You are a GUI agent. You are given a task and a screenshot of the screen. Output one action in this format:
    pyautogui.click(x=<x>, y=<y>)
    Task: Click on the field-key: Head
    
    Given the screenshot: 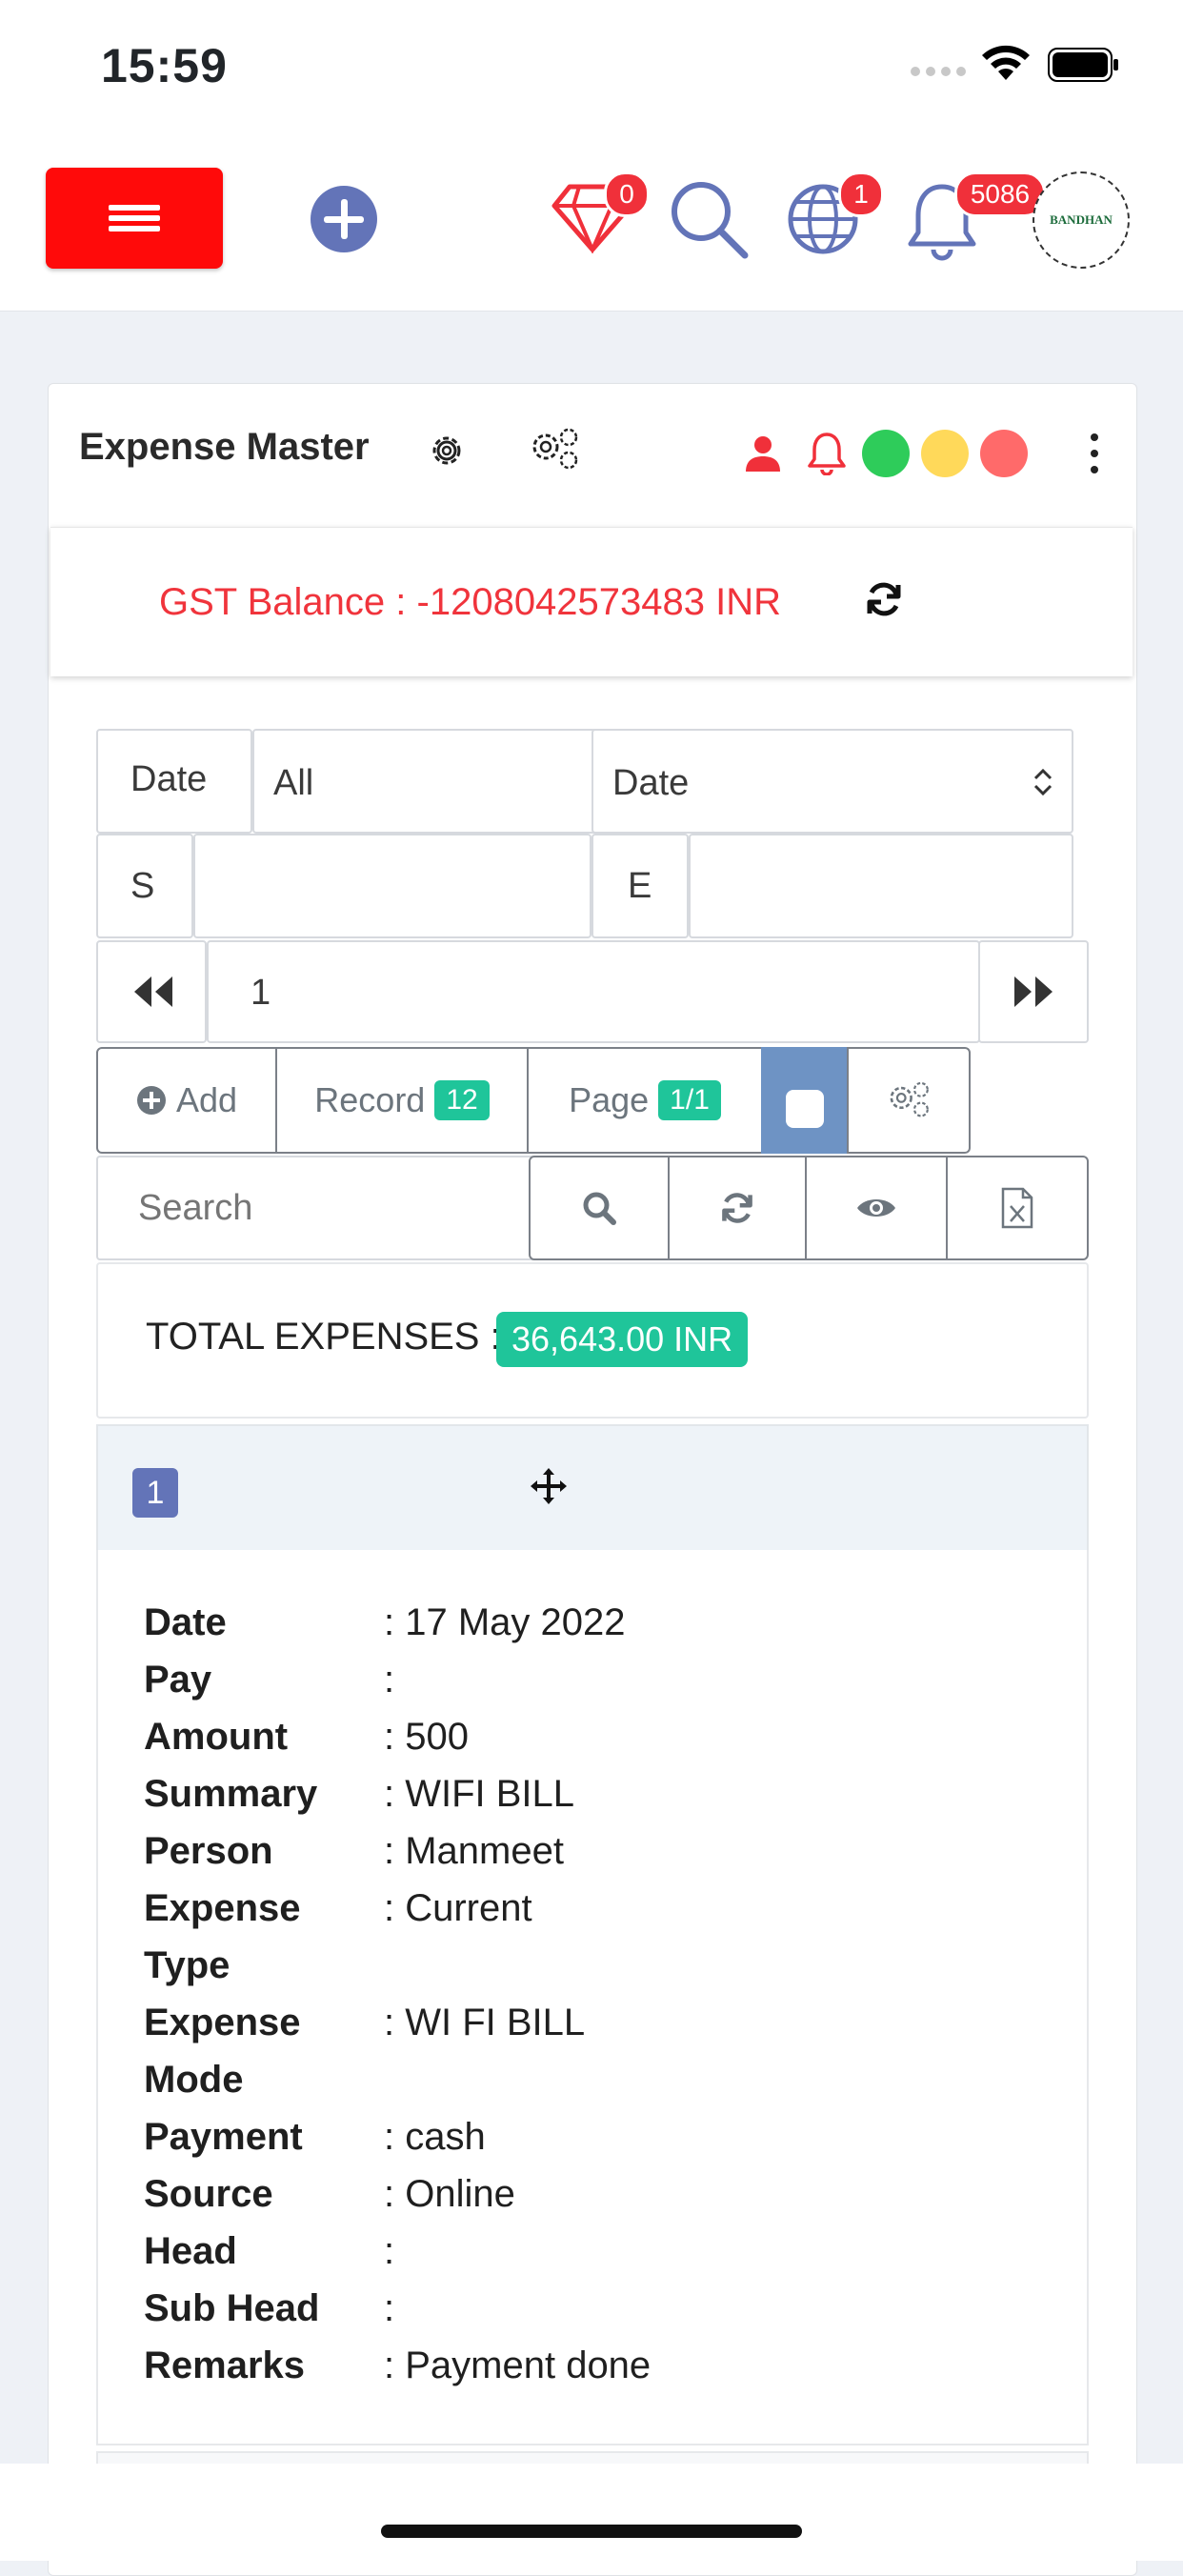 What is the action you would take?
    pyautogui.click(x=191, y=2251)
    